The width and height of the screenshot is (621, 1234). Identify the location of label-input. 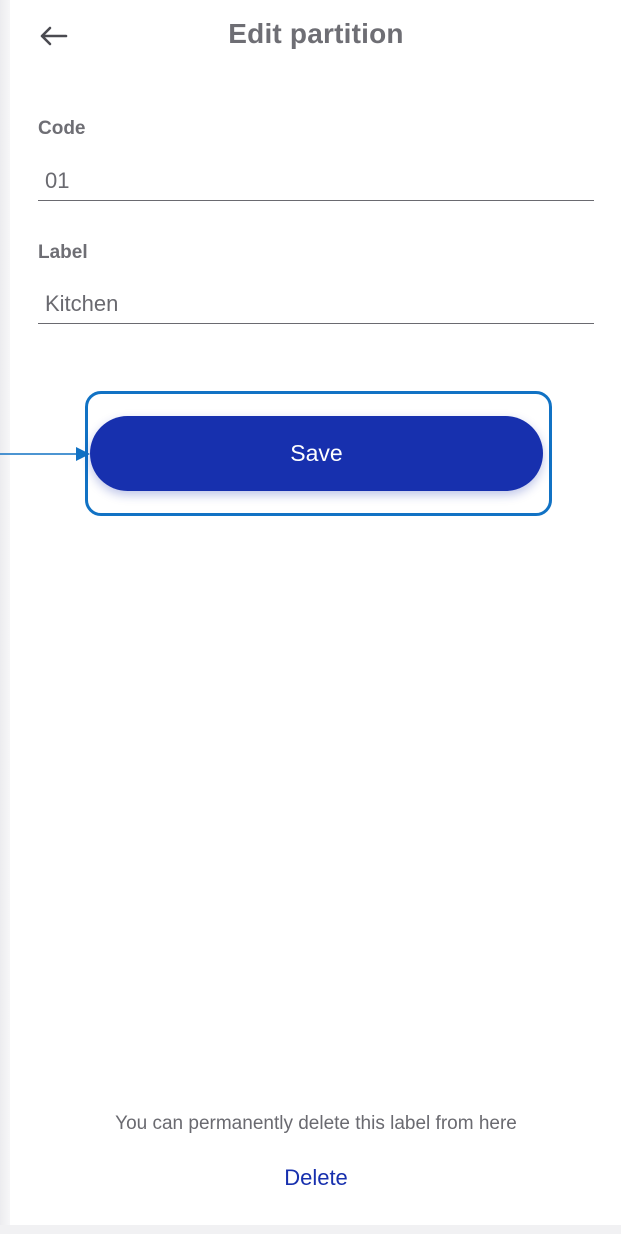
(316, 304).